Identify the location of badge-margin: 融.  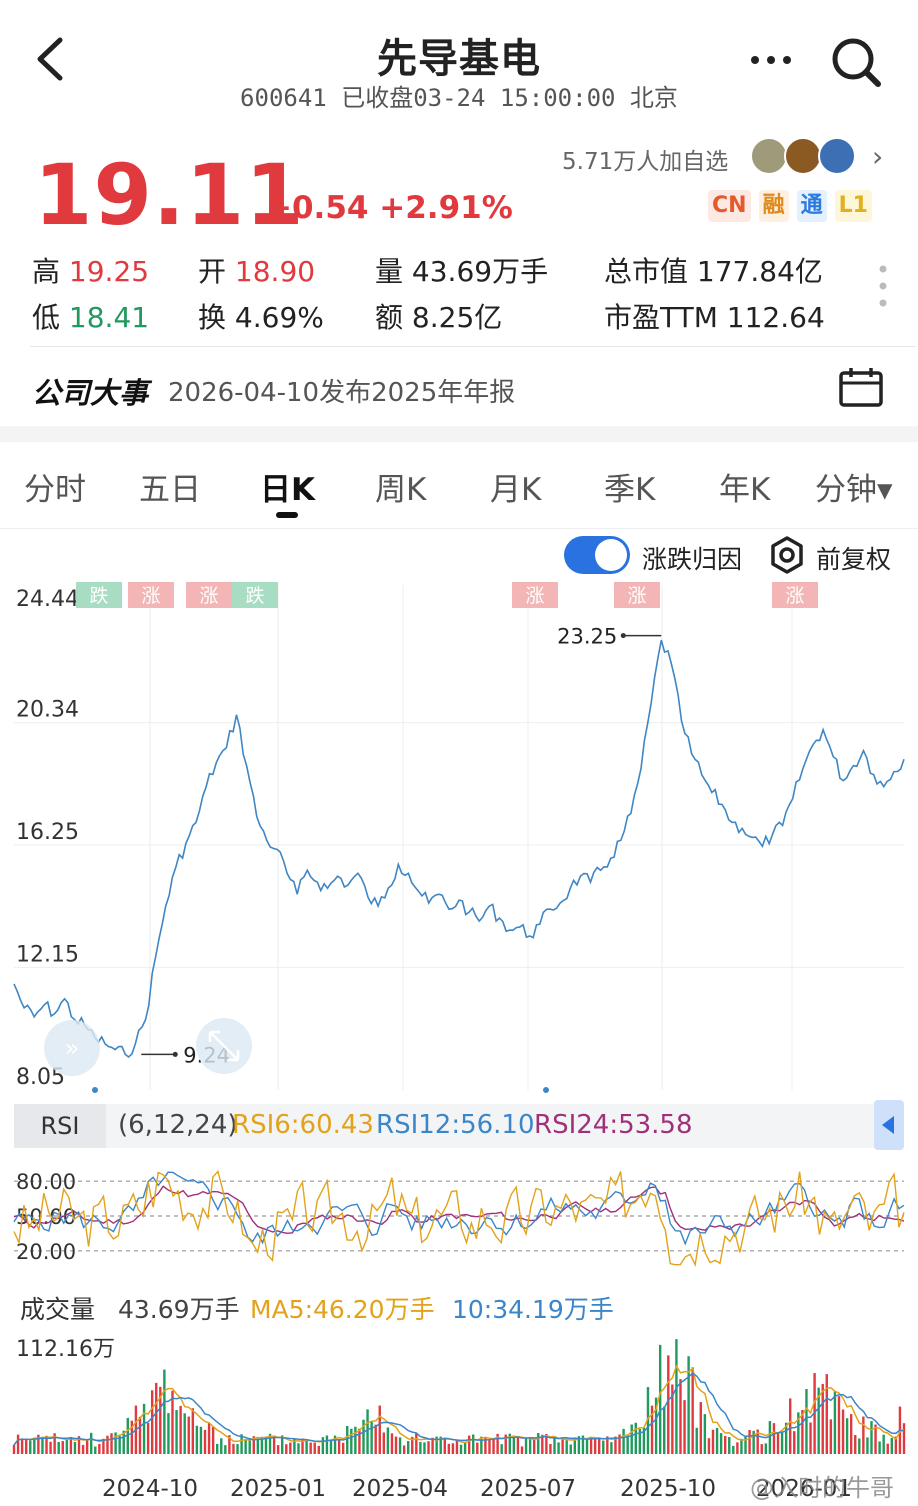
(773, 206).